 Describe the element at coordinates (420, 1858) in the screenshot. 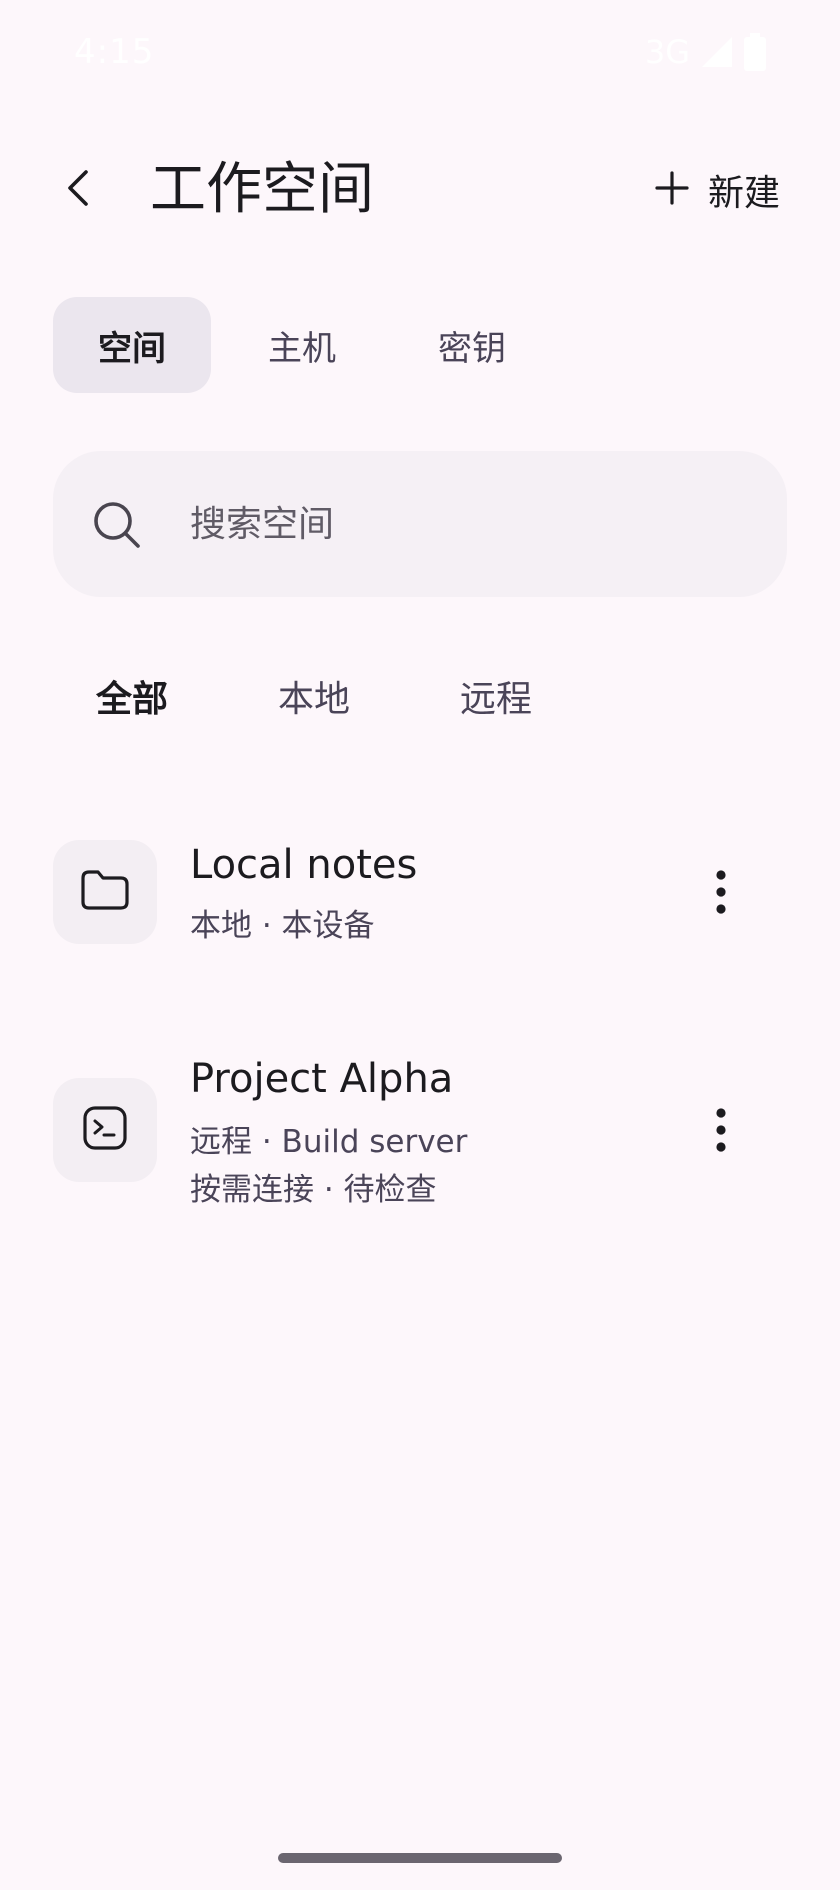

I see `home-indicator` at that location.